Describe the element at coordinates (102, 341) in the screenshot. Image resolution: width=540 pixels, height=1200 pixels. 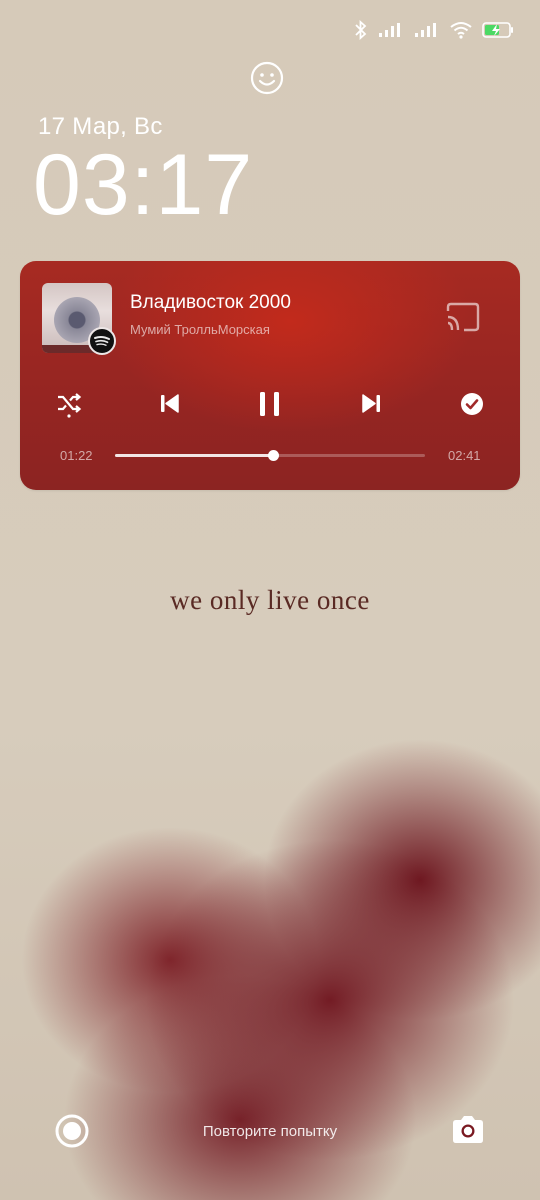
I see `spotify-icon` at that location.